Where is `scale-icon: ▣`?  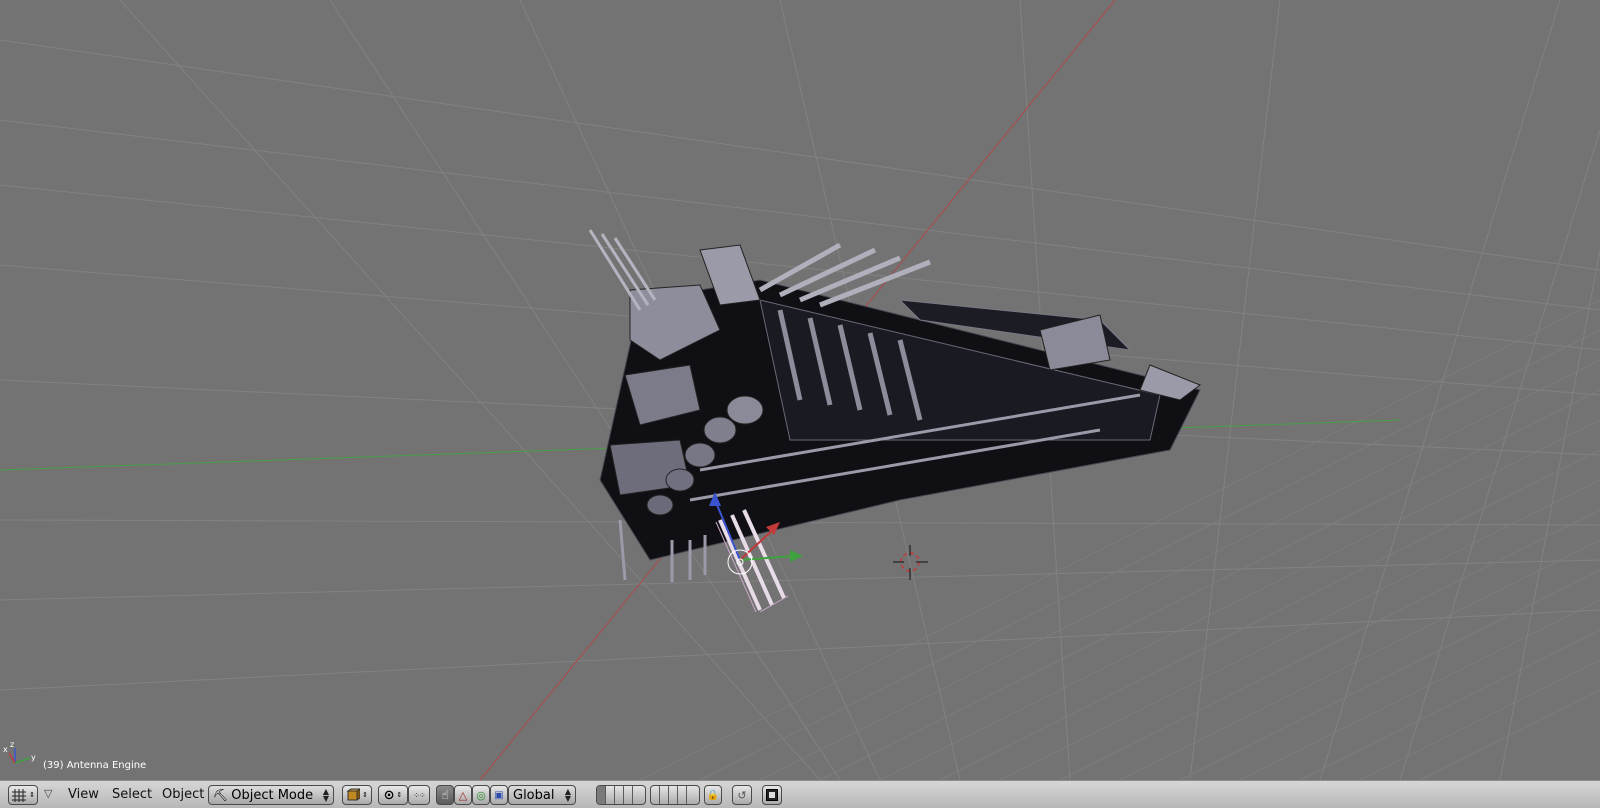
scale-icon: ▣ is located at coordinates (499, 795).